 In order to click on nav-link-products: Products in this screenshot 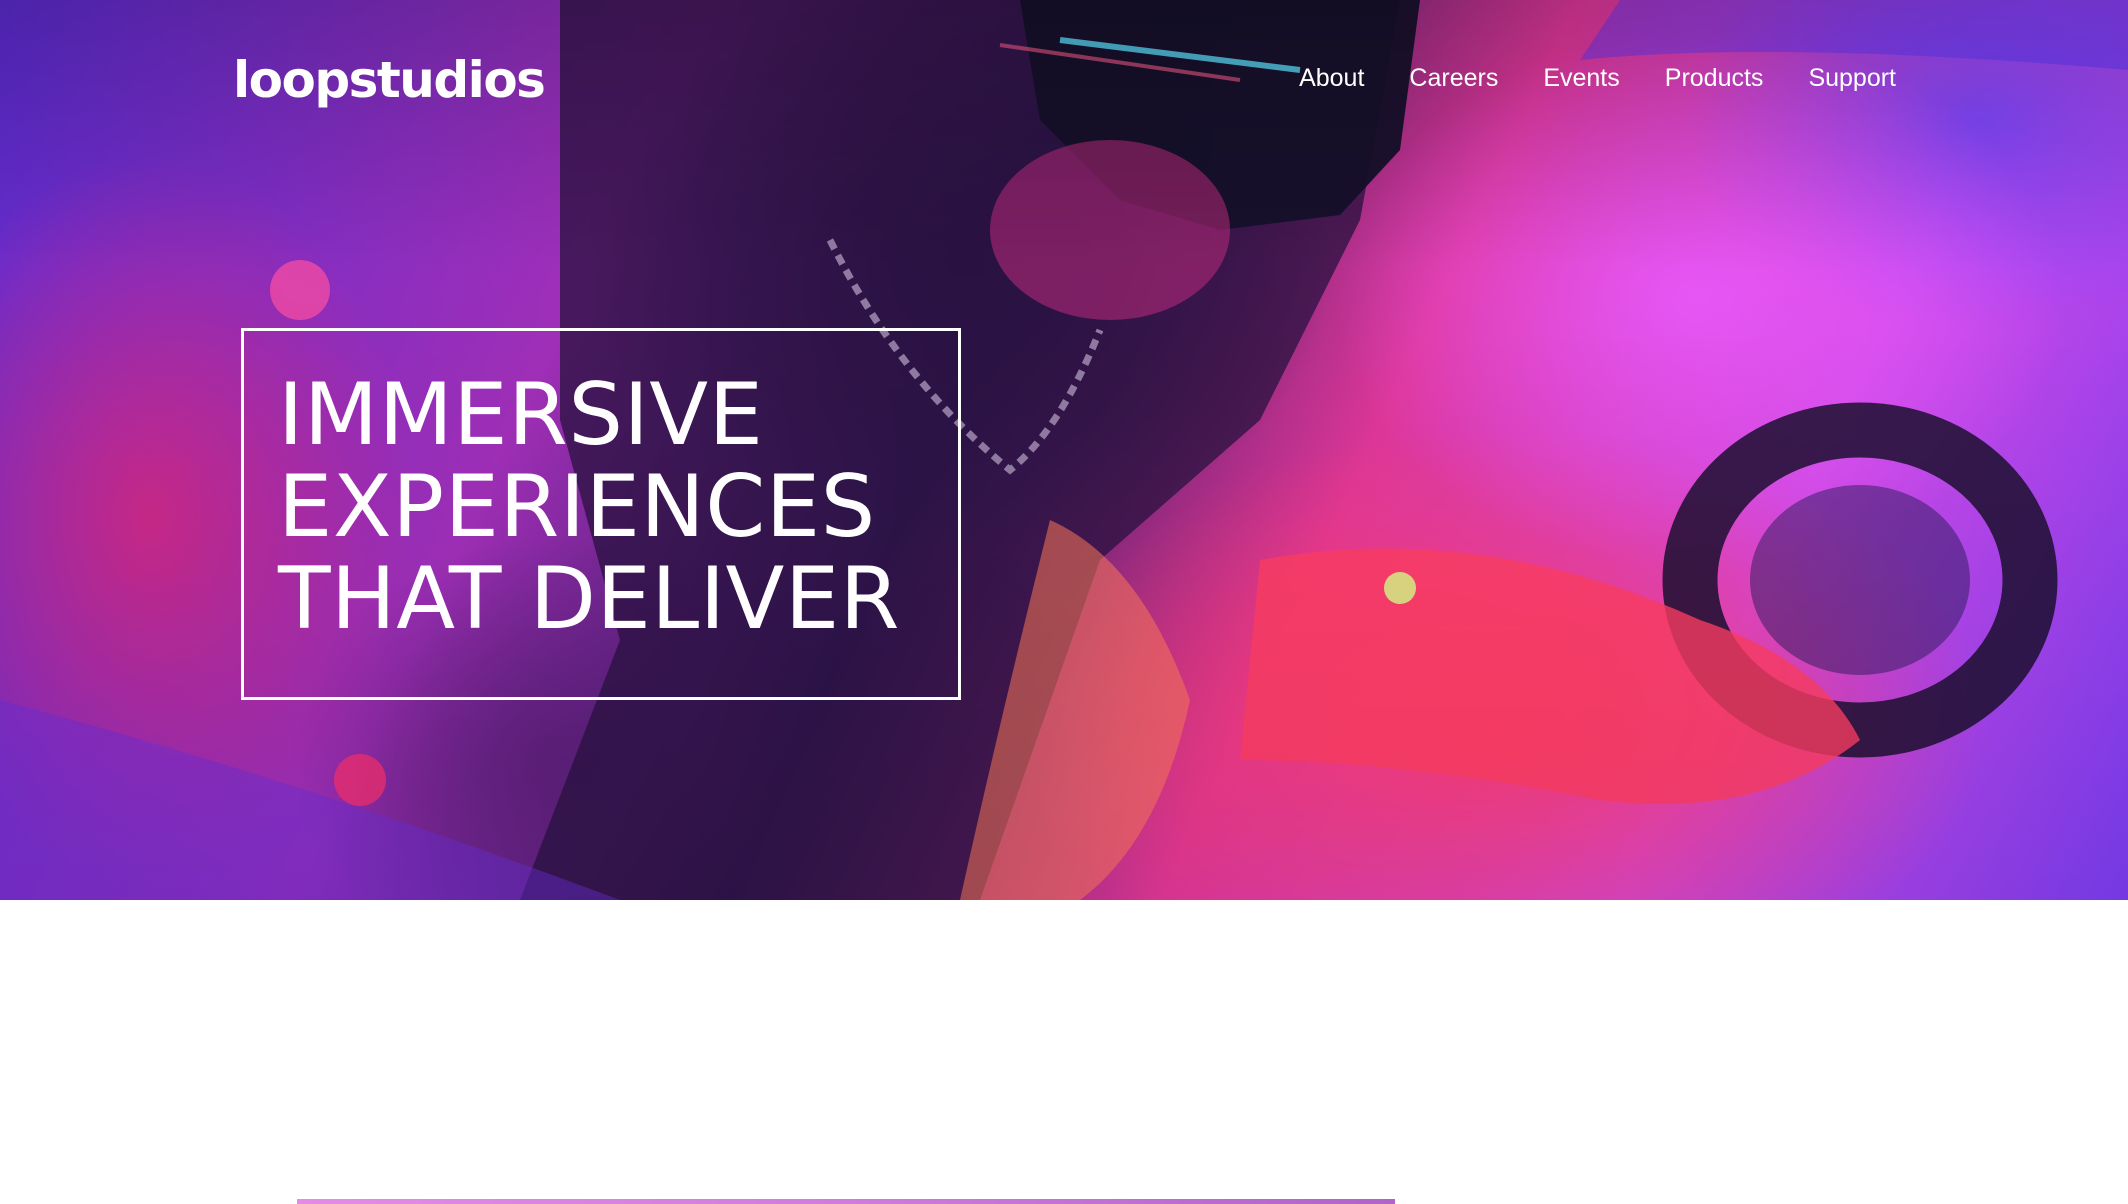, I will do `click(1714, 78)`.